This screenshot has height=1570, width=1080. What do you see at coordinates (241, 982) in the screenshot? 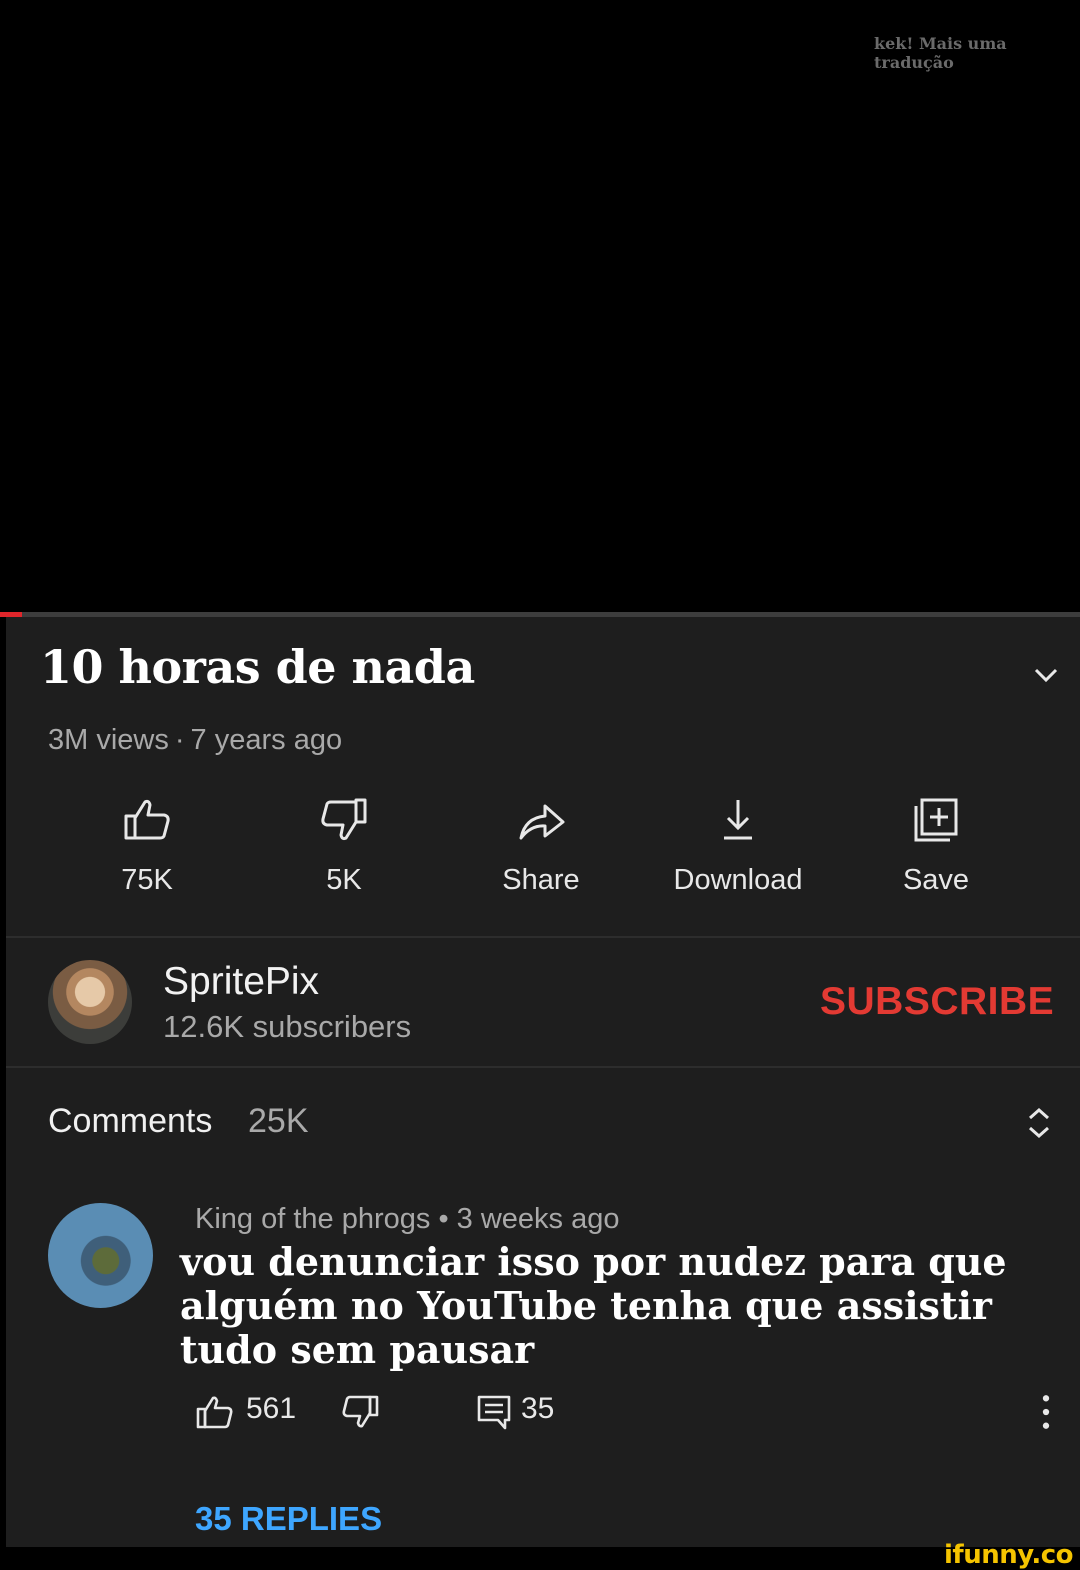
I see `channel-name: SpritePix` at bounding box center [241, 982].